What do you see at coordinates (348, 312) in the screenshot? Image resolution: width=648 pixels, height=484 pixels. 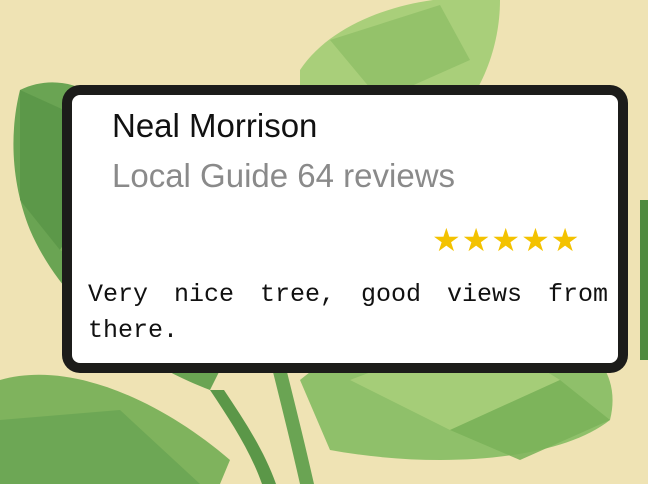 I see `review-text: Very nice tree, good views from there.` at bounding box center [348, 312].